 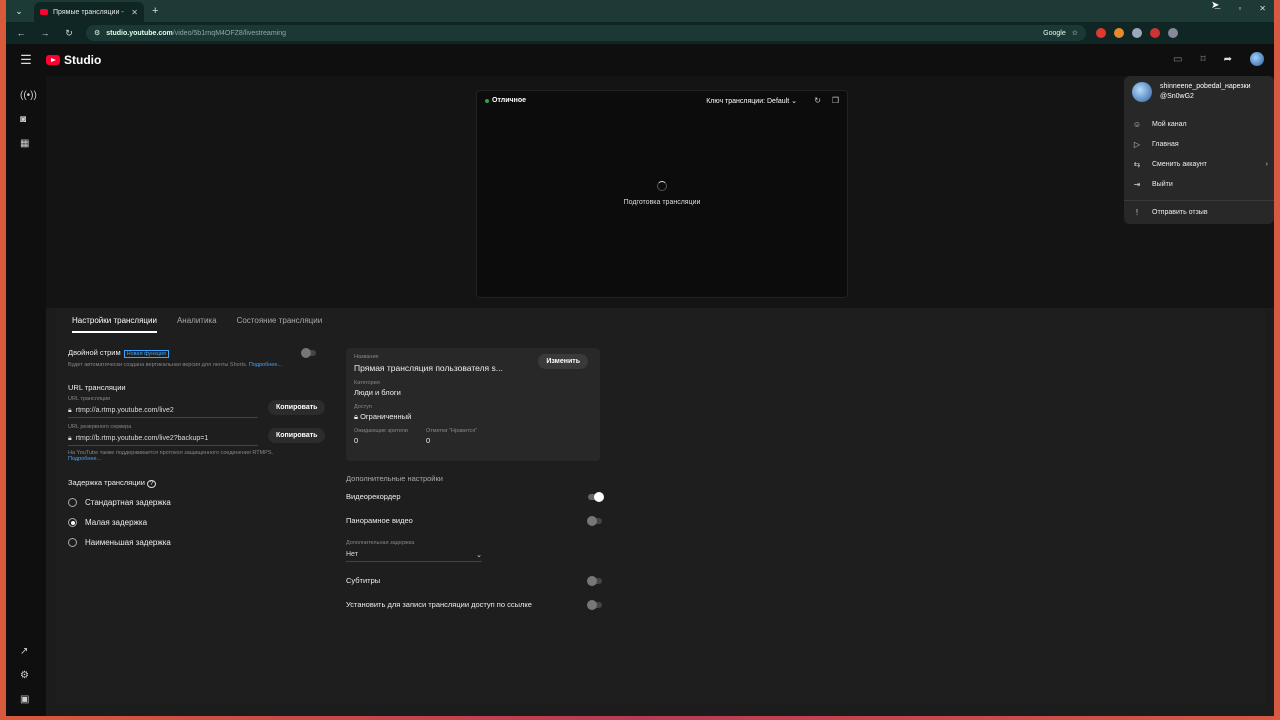 I want to click on latency-low-radio: Малая задержка, so click(x=107, y=522).